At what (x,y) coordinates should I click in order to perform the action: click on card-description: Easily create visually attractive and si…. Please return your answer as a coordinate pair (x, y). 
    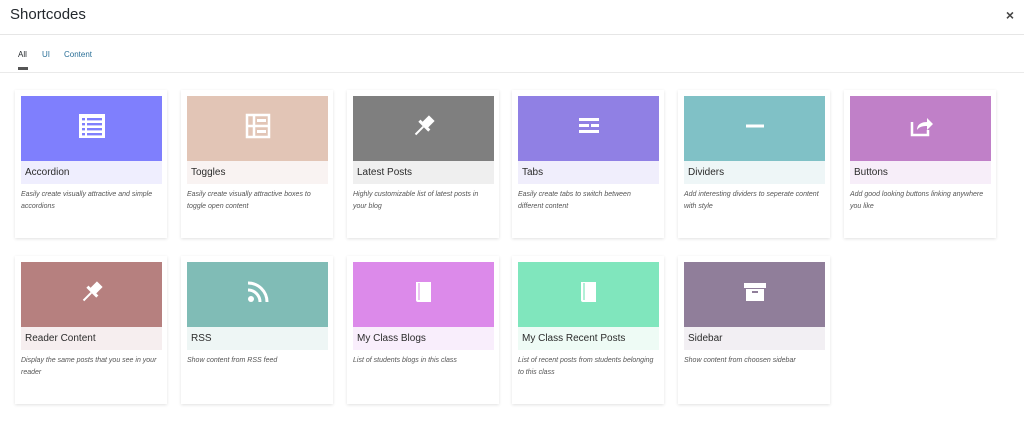
    Looking at the image, I should click on (87, 200).